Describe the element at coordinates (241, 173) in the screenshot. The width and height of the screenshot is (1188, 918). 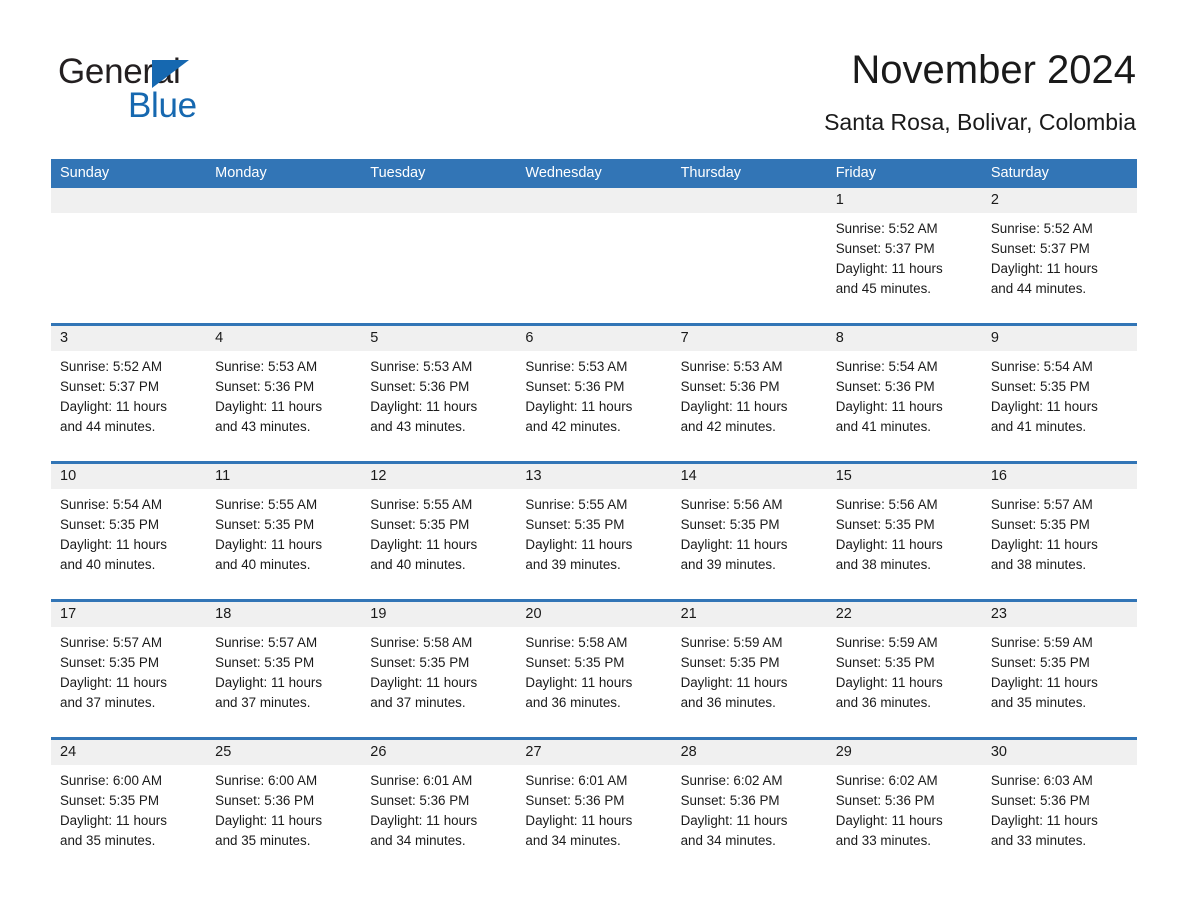
I see `weekday-header-monday: Monday` at that location.